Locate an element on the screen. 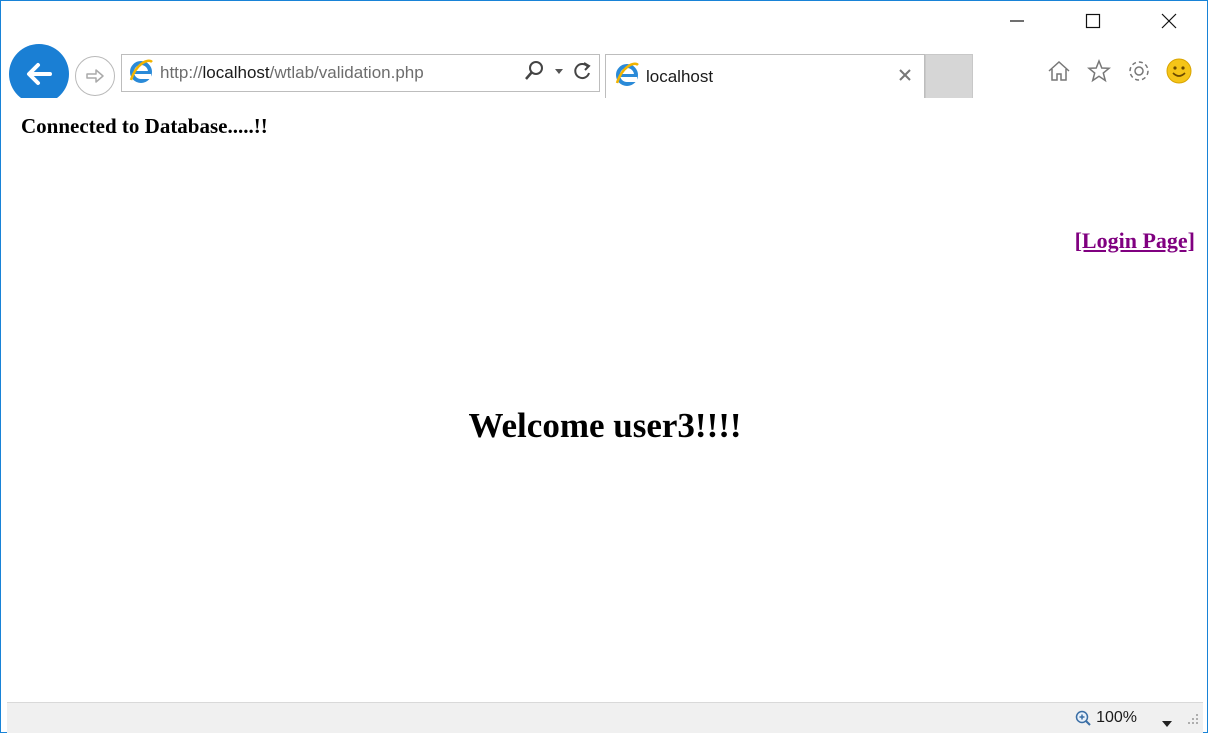 This screenshot has width=1208, height=733. address-dropdown-button is located at coordinates (559, 73).